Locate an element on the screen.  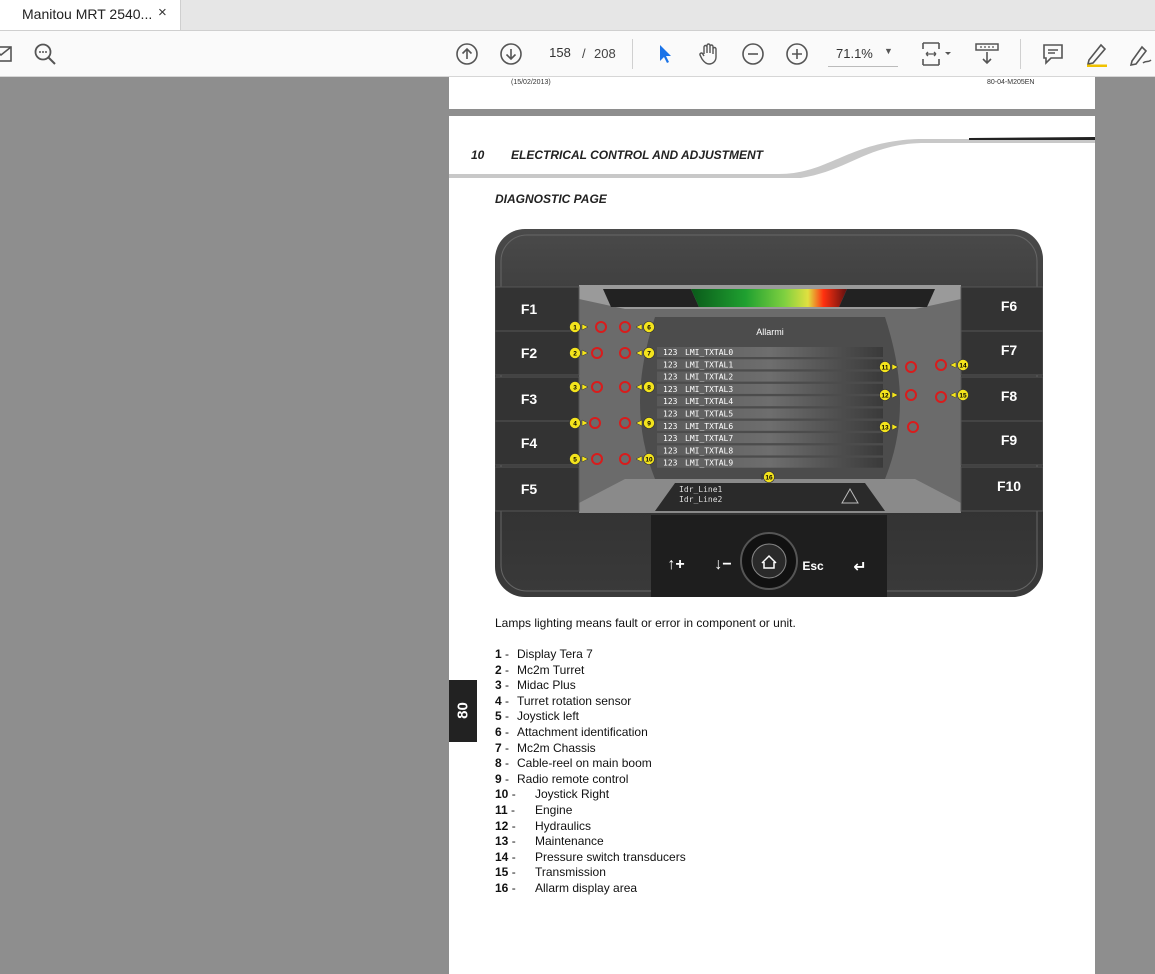
callout-number: 5 is located at coordinates (575, 460).